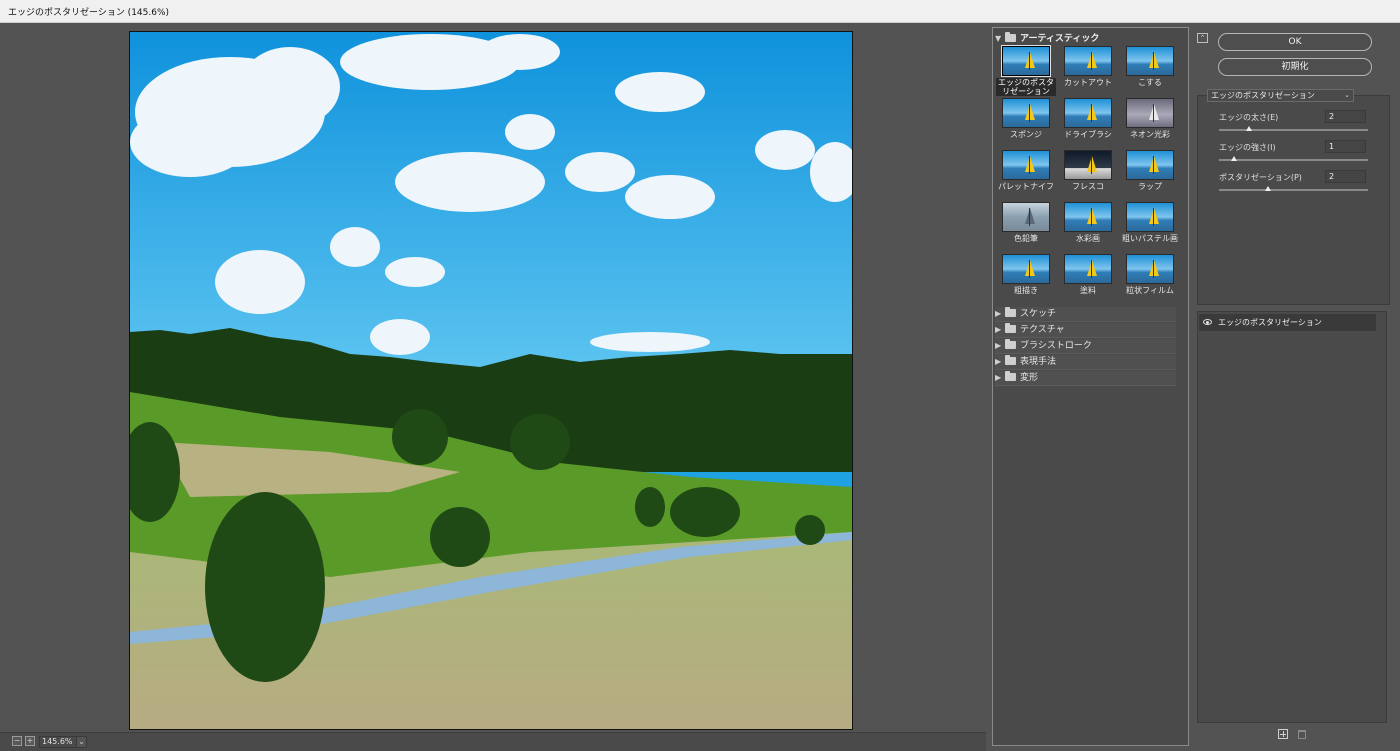  I want to click on posterization-label: ポスタリゼーション(P), so click(1260, 177).